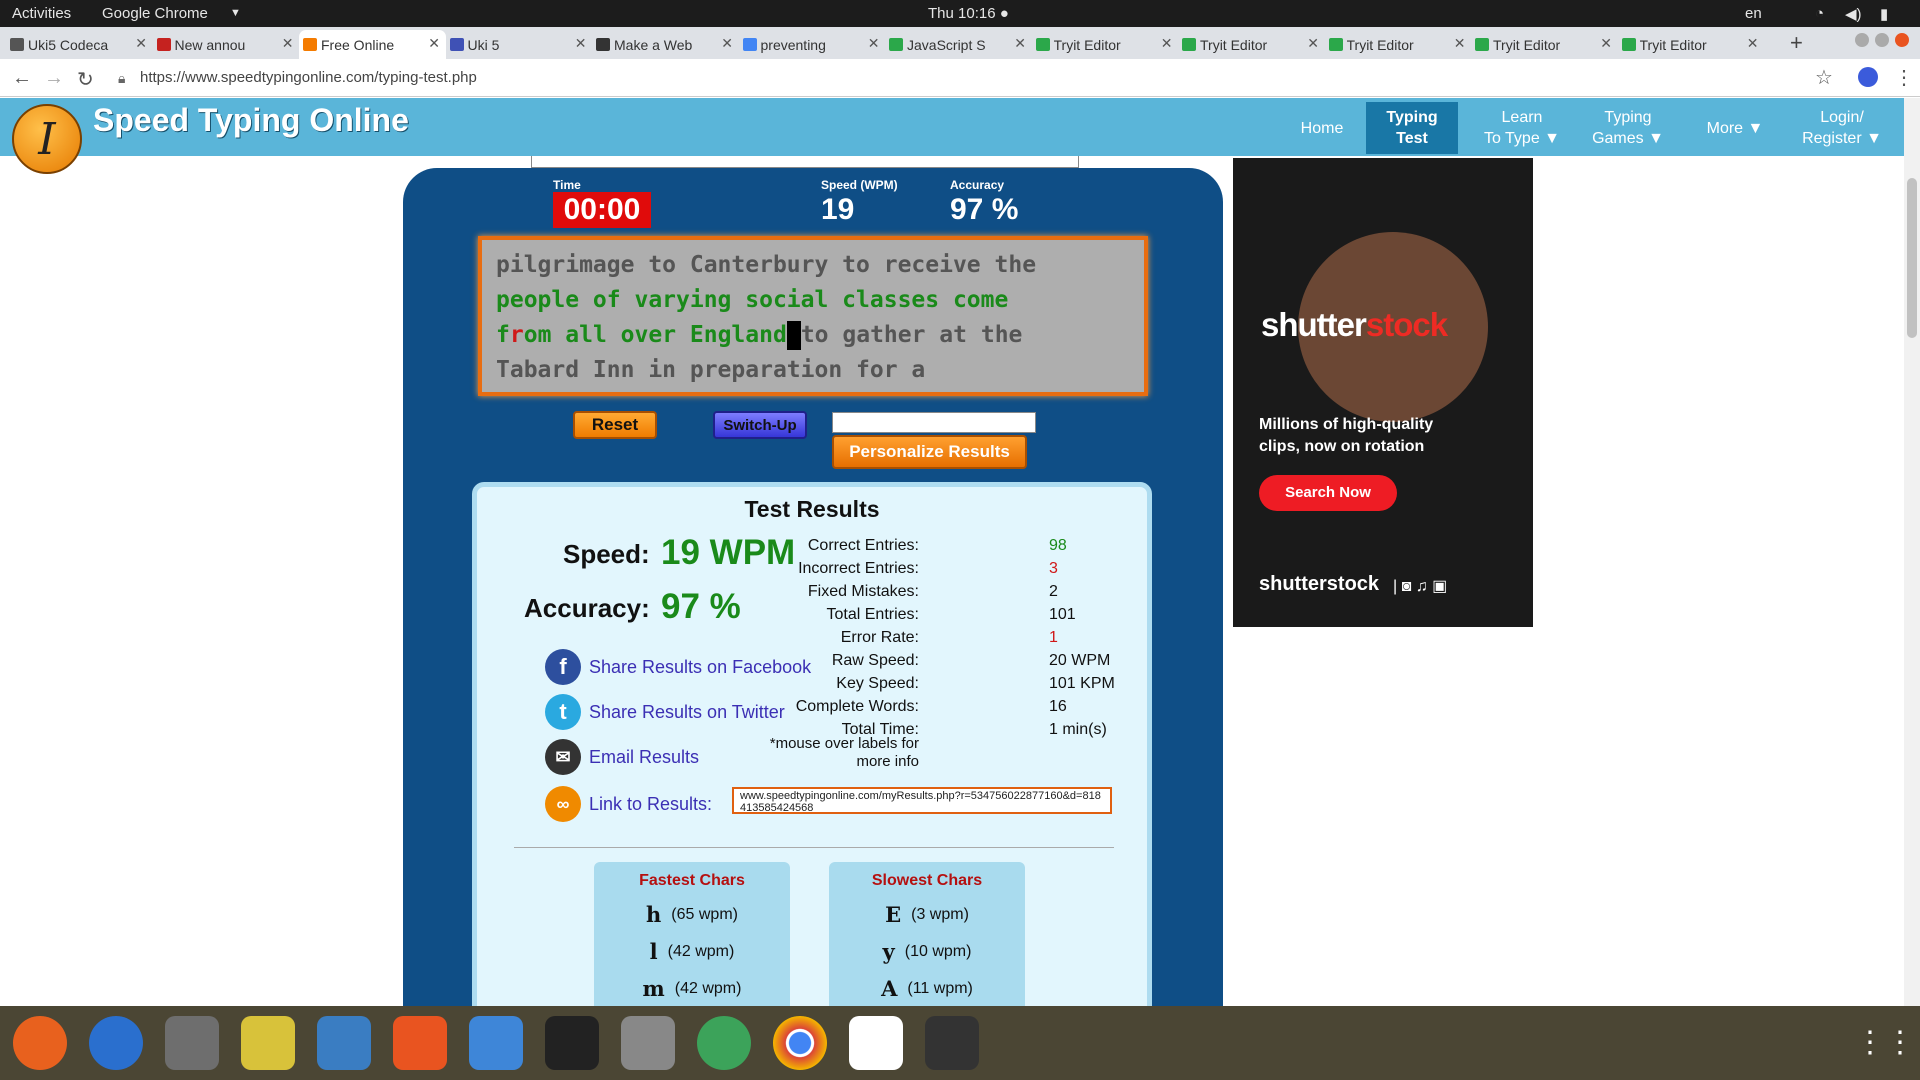 Image resolution: width=1920 pixels, height=1080 pixels. Describe the element at coordinates (648, 1043) in the screenshot. I see `camera-icon` at that location.